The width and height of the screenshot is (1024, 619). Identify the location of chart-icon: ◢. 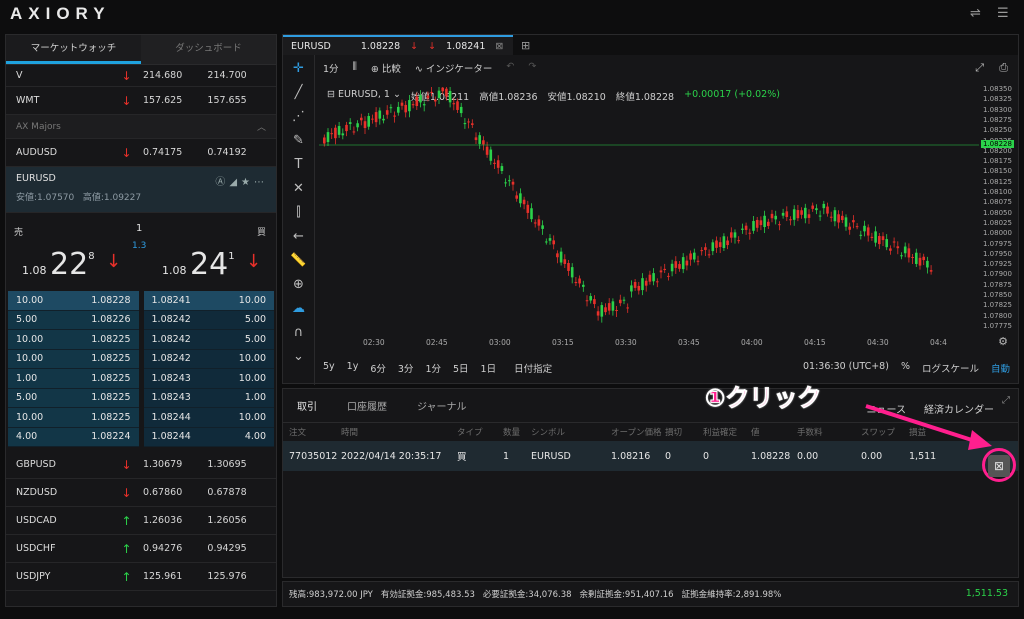
(235, 182).